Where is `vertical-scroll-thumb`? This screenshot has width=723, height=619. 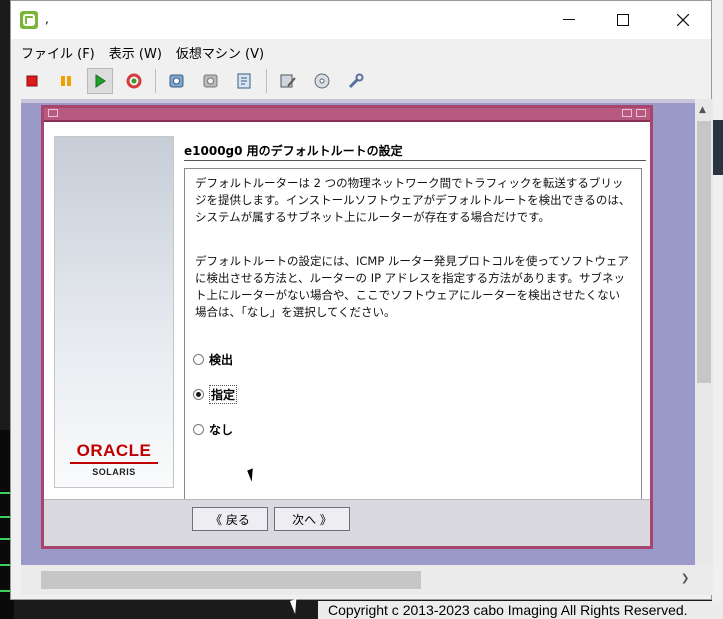
vertical-scroll-thumb is located at coordinates (704, 252).